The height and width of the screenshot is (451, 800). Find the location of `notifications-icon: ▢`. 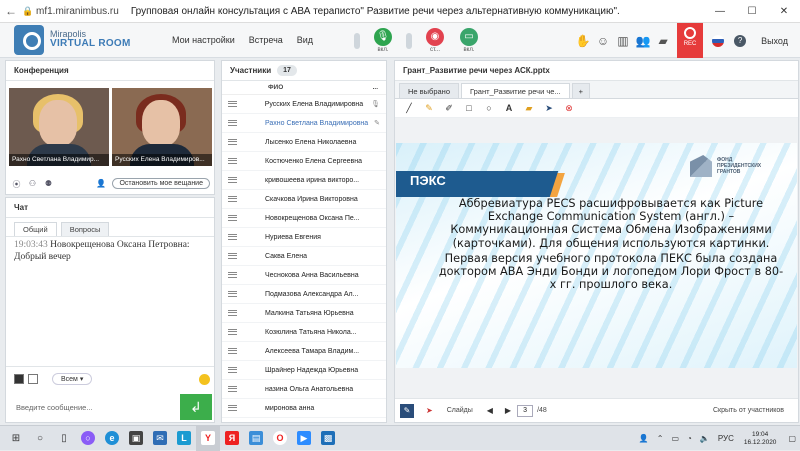

notifications-icon: ▢ is located at coordinates (792, 438).